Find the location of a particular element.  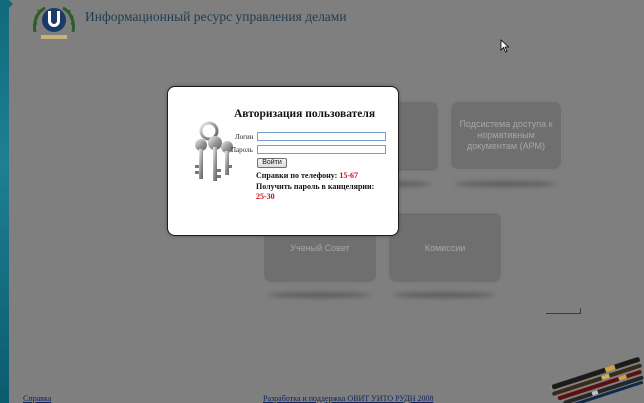

left-accent-strip is located at coordinates (6, 201).